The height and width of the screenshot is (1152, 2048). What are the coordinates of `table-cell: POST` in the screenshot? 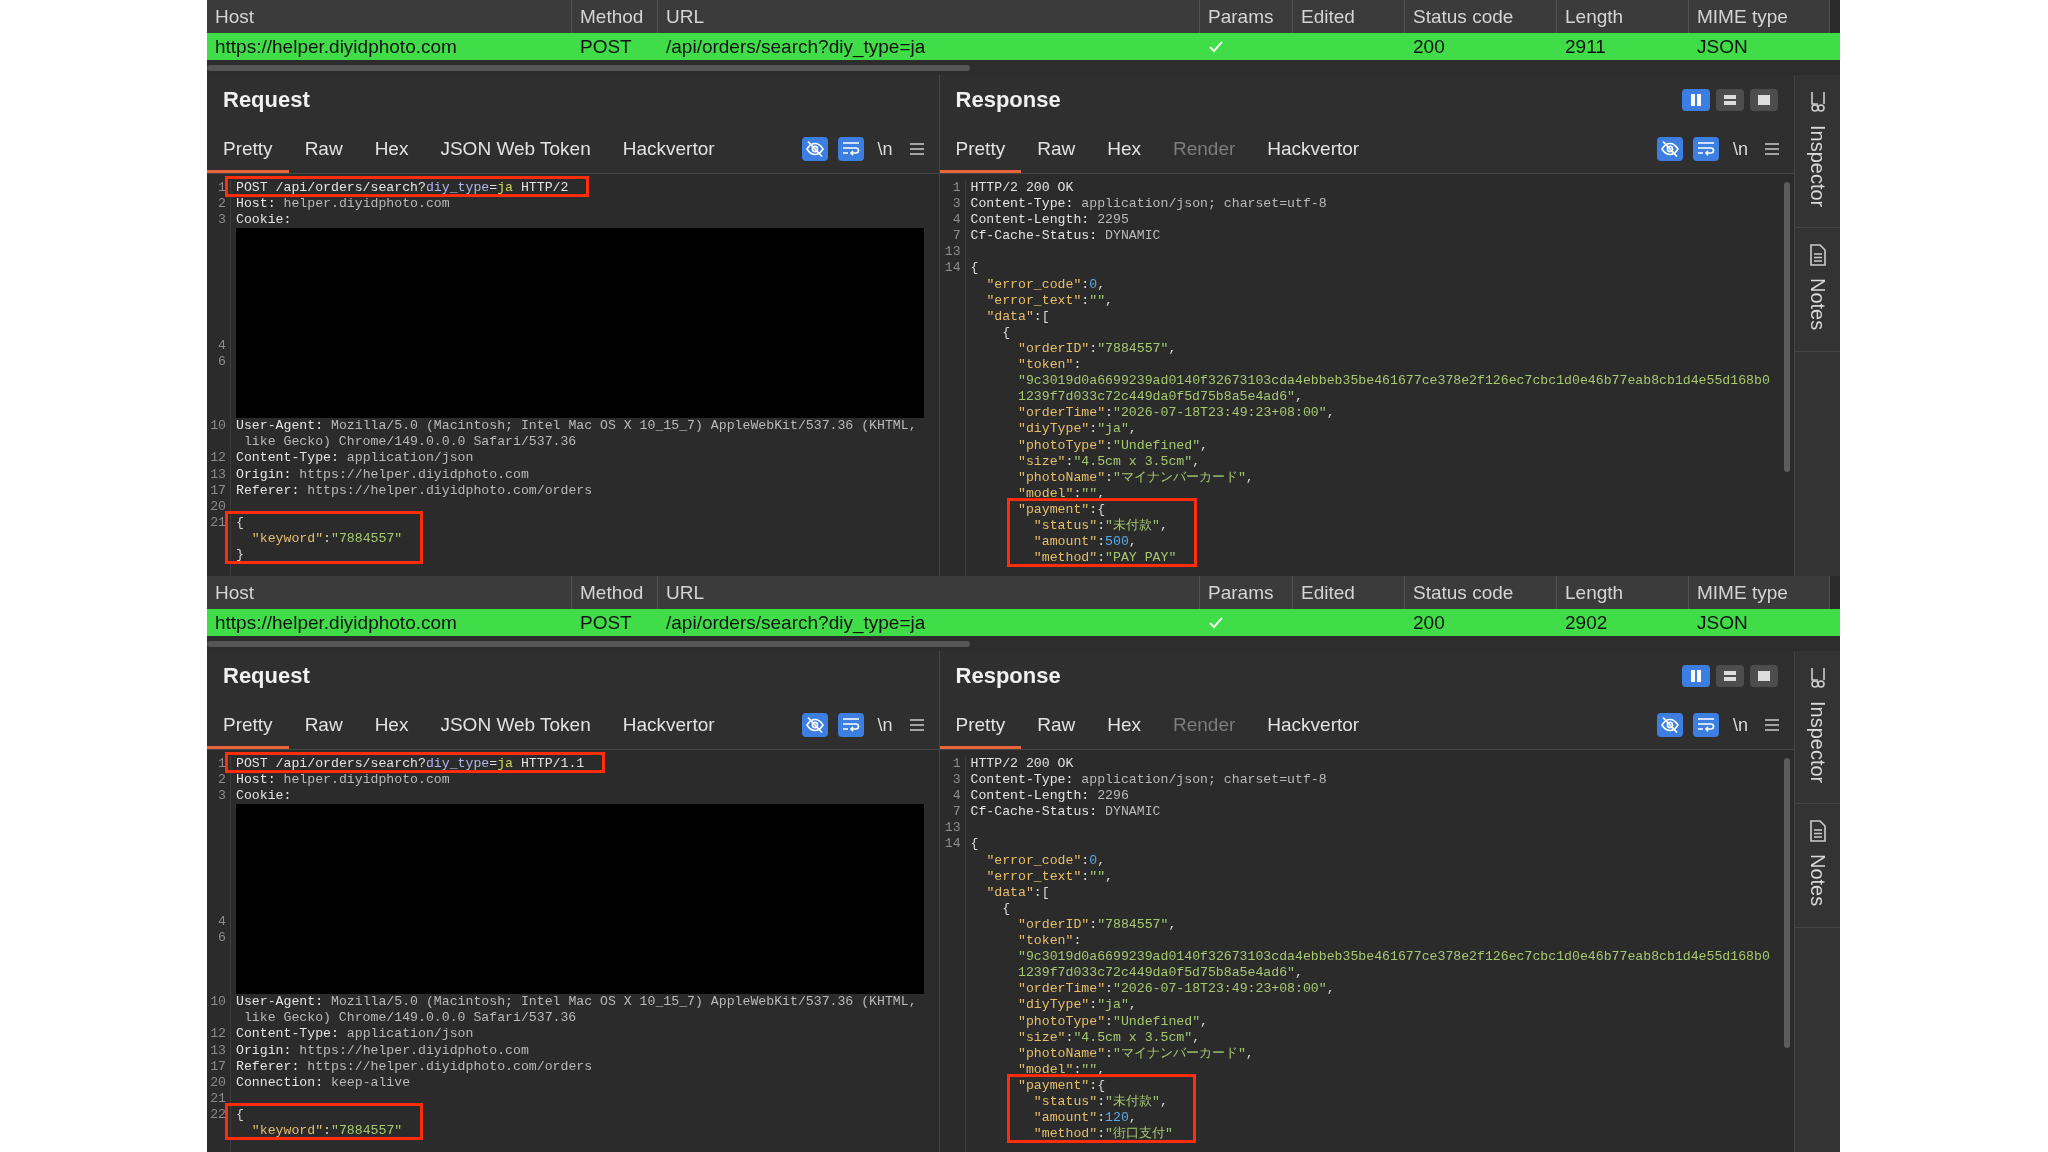 It's located at (606, 622).